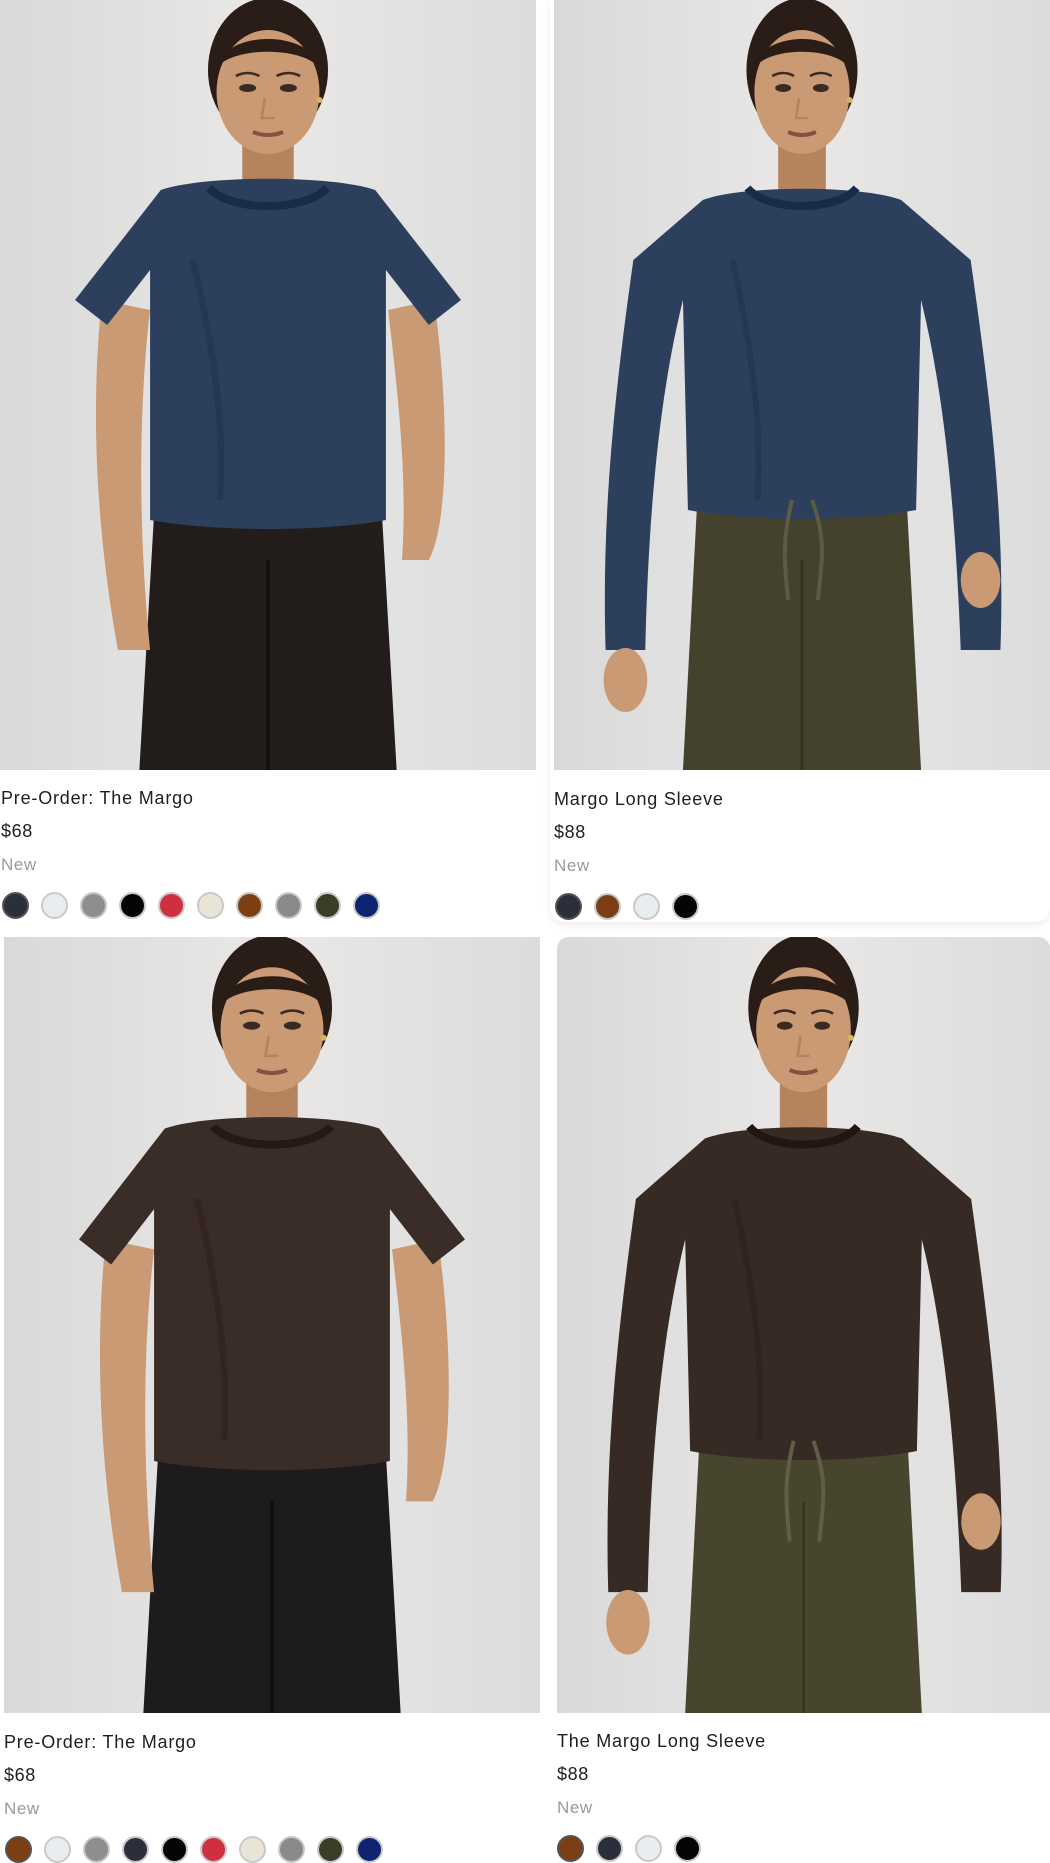 The height and width of the screenshot is (1863, 1050). Describe the element at coordinates (661, 1741) in the screenshot. I see `product-name: The Margo Long Sleeve` at that location.